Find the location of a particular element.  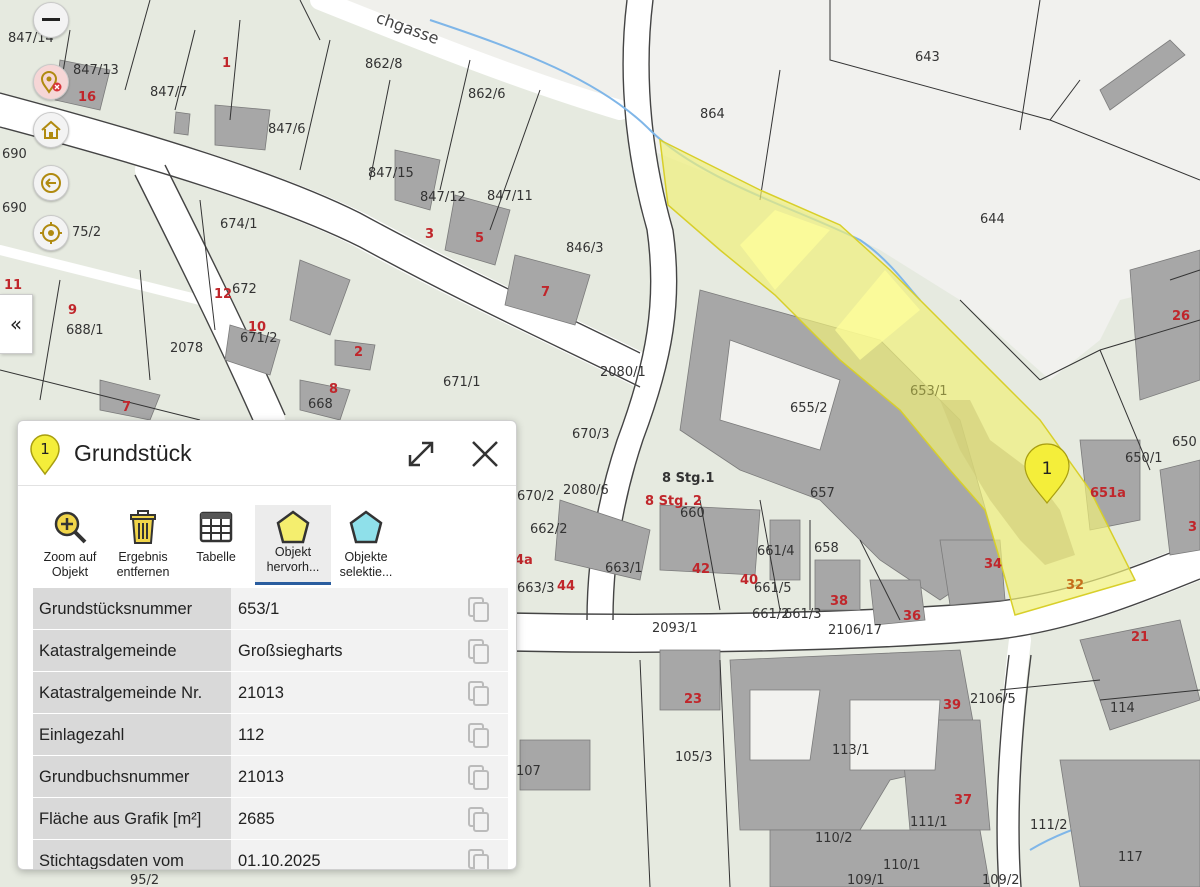

panel-header: 1 Grundstück is located at coordinates (267, 453).